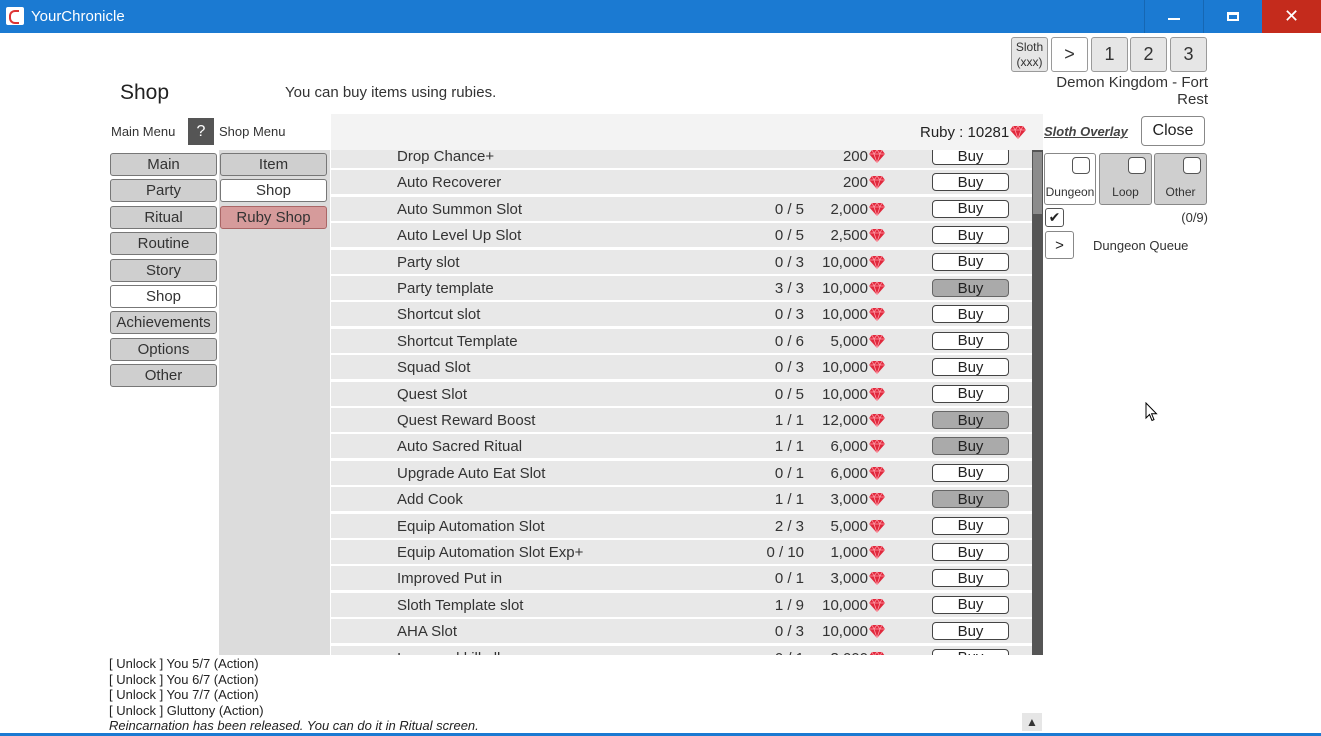 This screenshot has height=736, width=1321. I want to click on item-count: 3 / 3, so click(789, 288).